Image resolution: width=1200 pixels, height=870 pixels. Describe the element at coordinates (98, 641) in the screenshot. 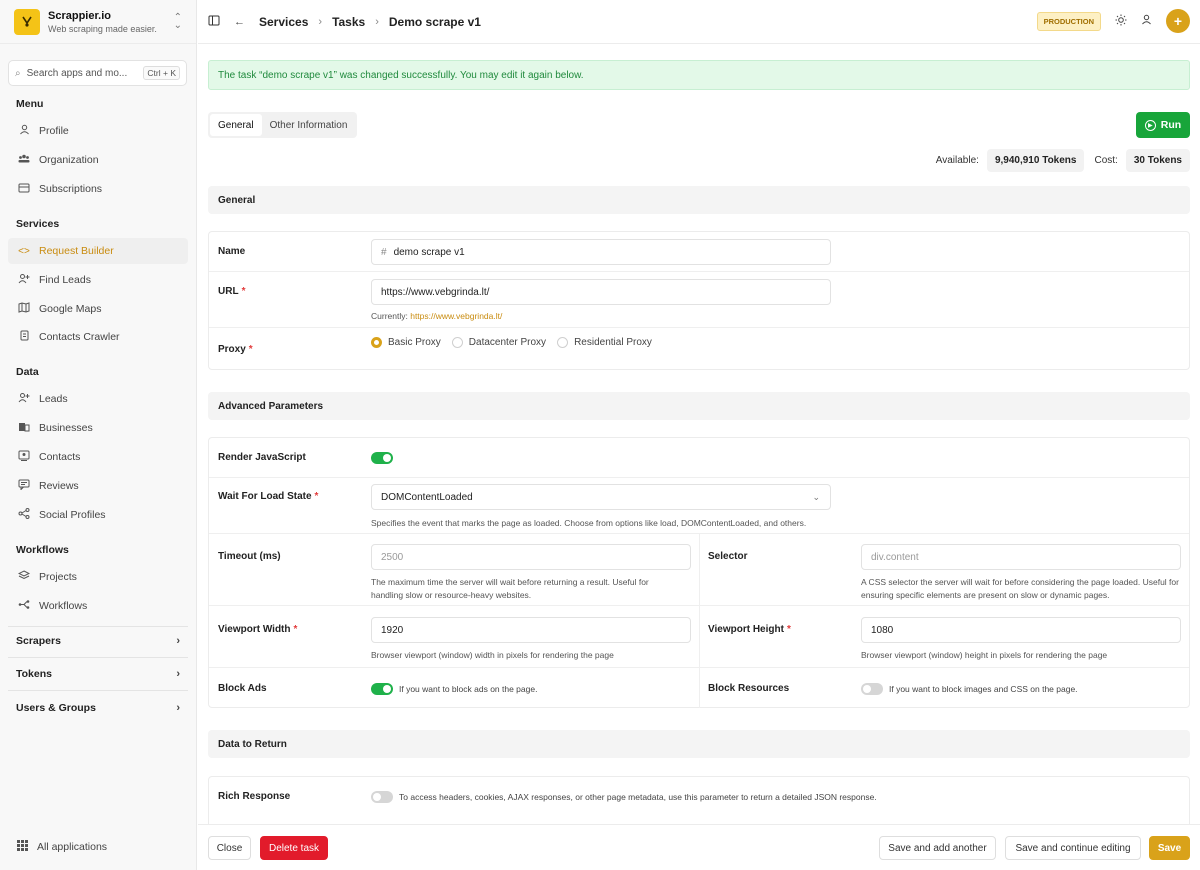

I see `sidebar-group-scrapers: Scrapers ›` at that location.